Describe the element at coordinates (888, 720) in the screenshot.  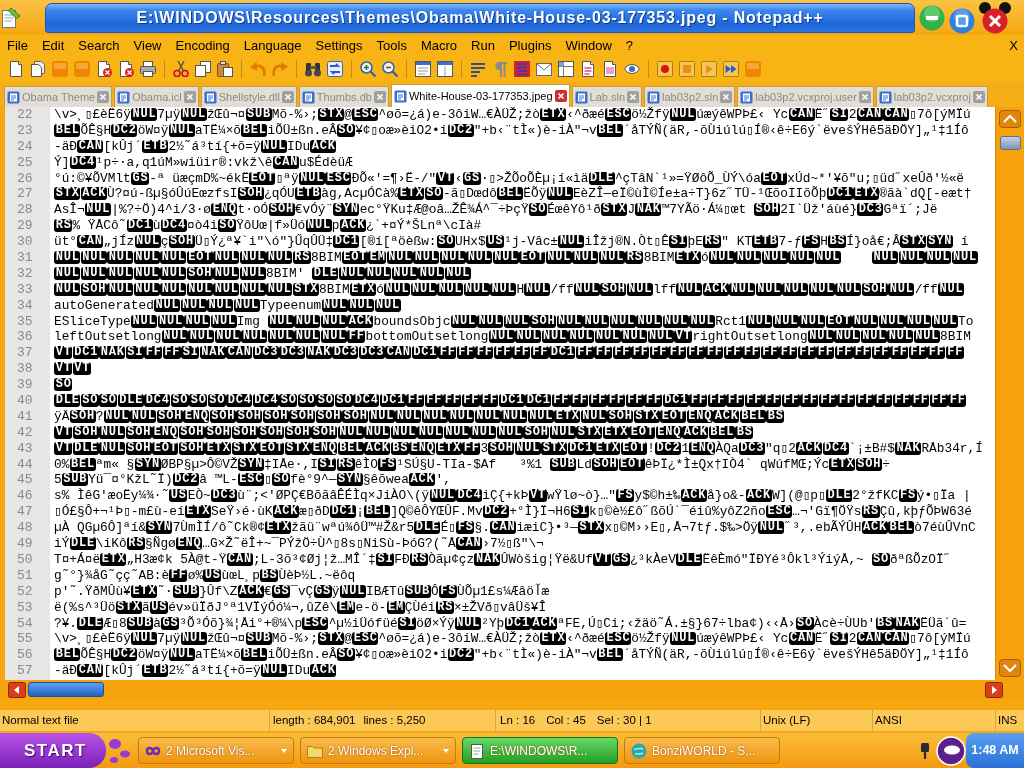
I see `status-text: ANSI` at that location.